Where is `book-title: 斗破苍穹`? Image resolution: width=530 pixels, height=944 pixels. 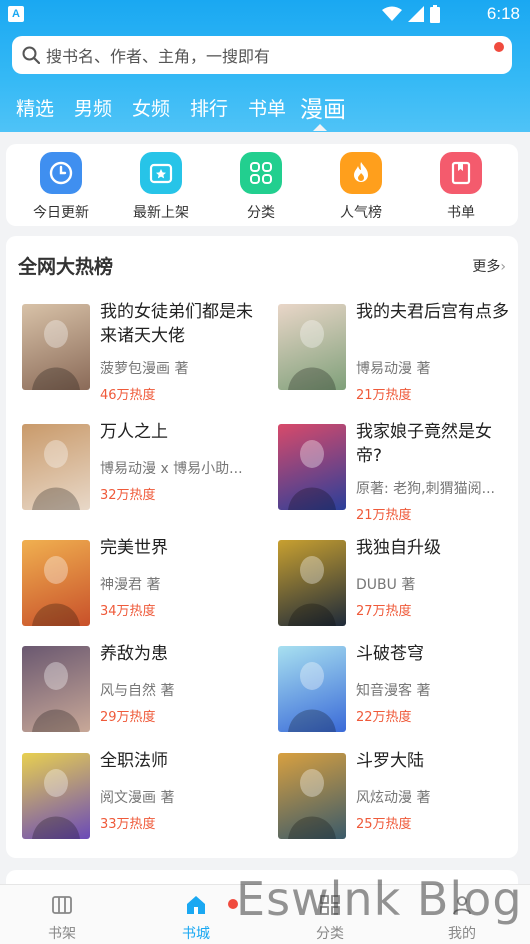 book-title: 斗破苍穹 is located at coordinates (435, 654).